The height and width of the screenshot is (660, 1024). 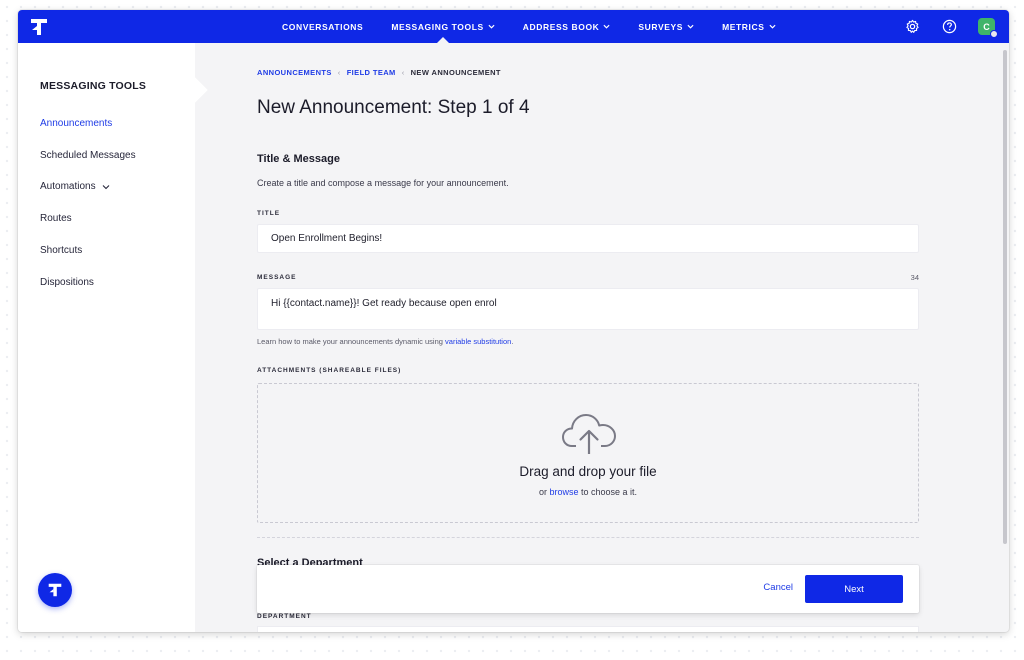 I want to click on nav-metrics: METRICS, so click(x=749, y=26).